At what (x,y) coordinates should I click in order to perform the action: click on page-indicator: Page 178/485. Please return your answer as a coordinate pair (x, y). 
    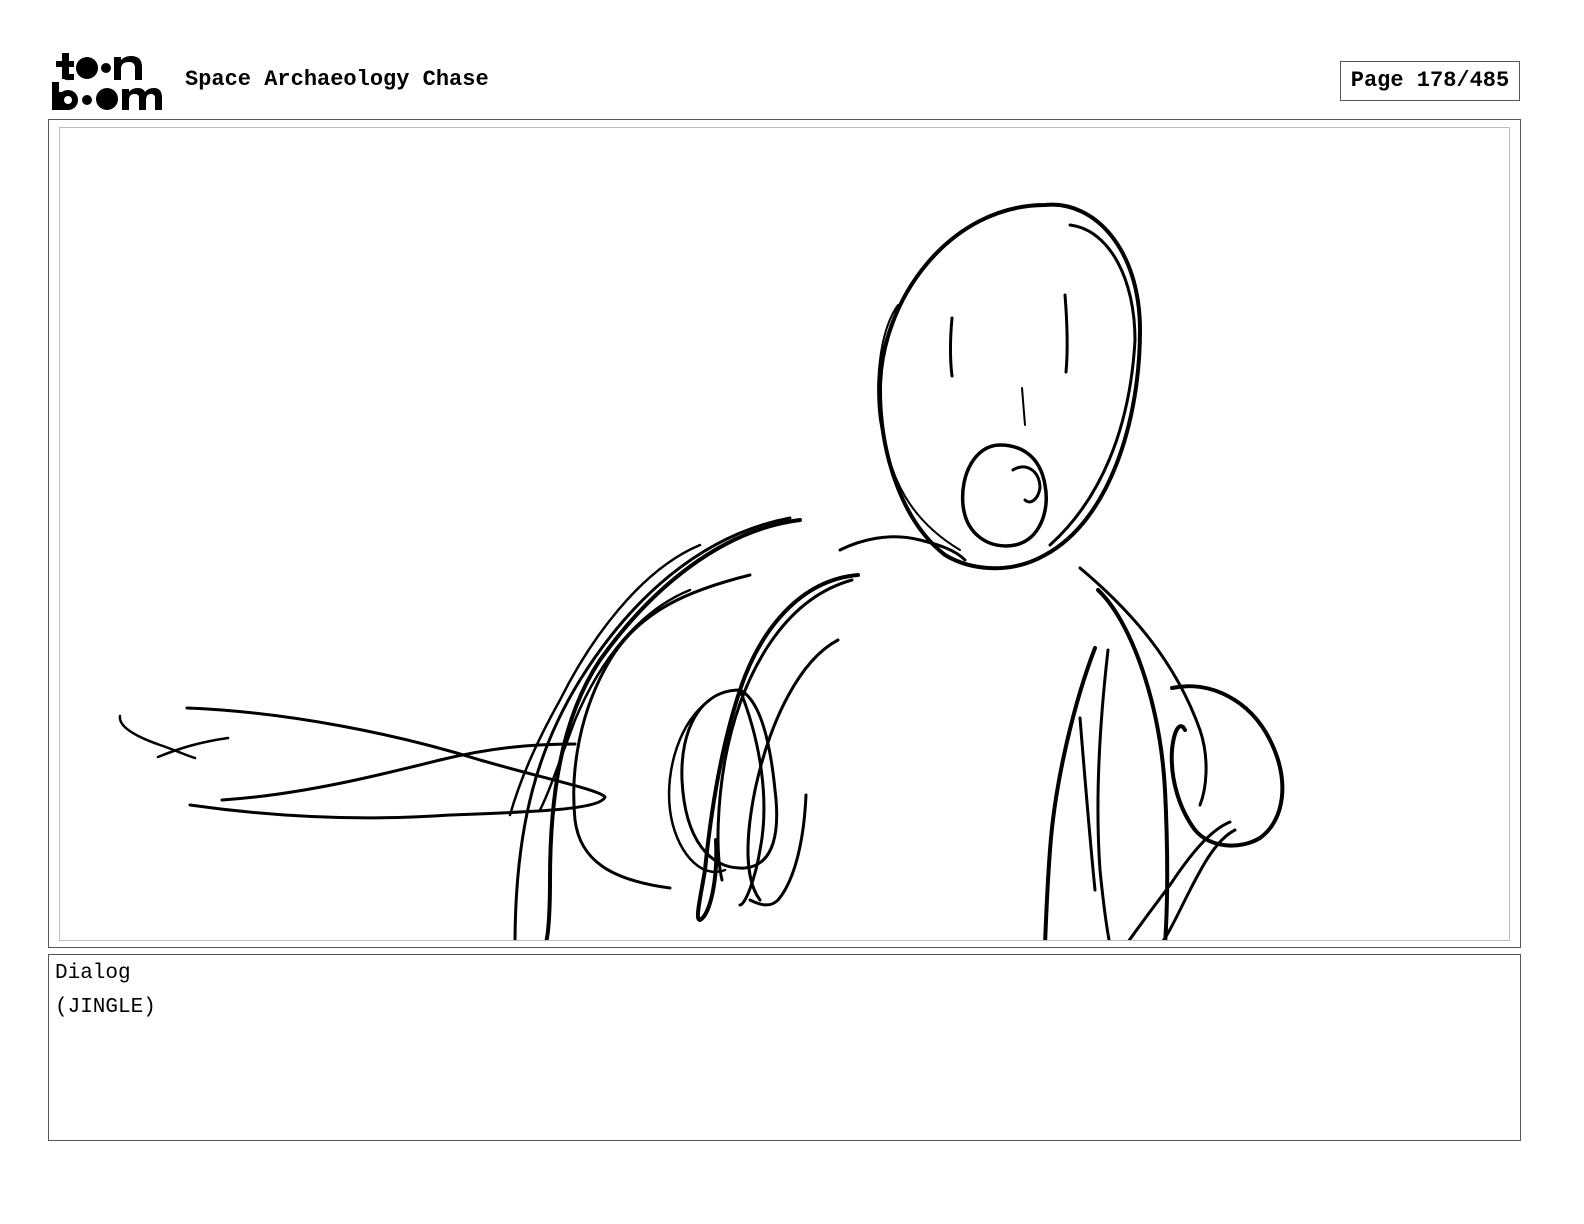
    Looking at the image, I should click on (1430, 81).